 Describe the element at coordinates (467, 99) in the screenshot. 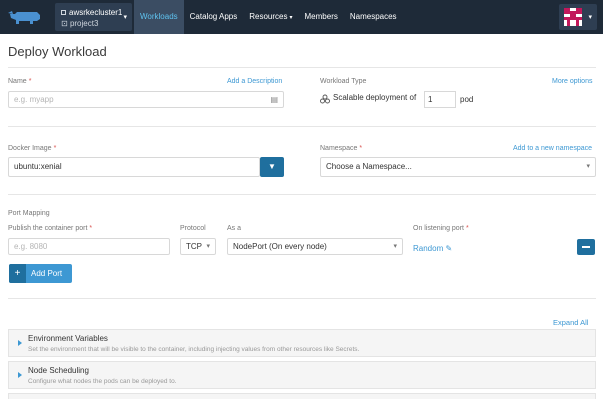

I see `pod-unit-label: pod` at that location.